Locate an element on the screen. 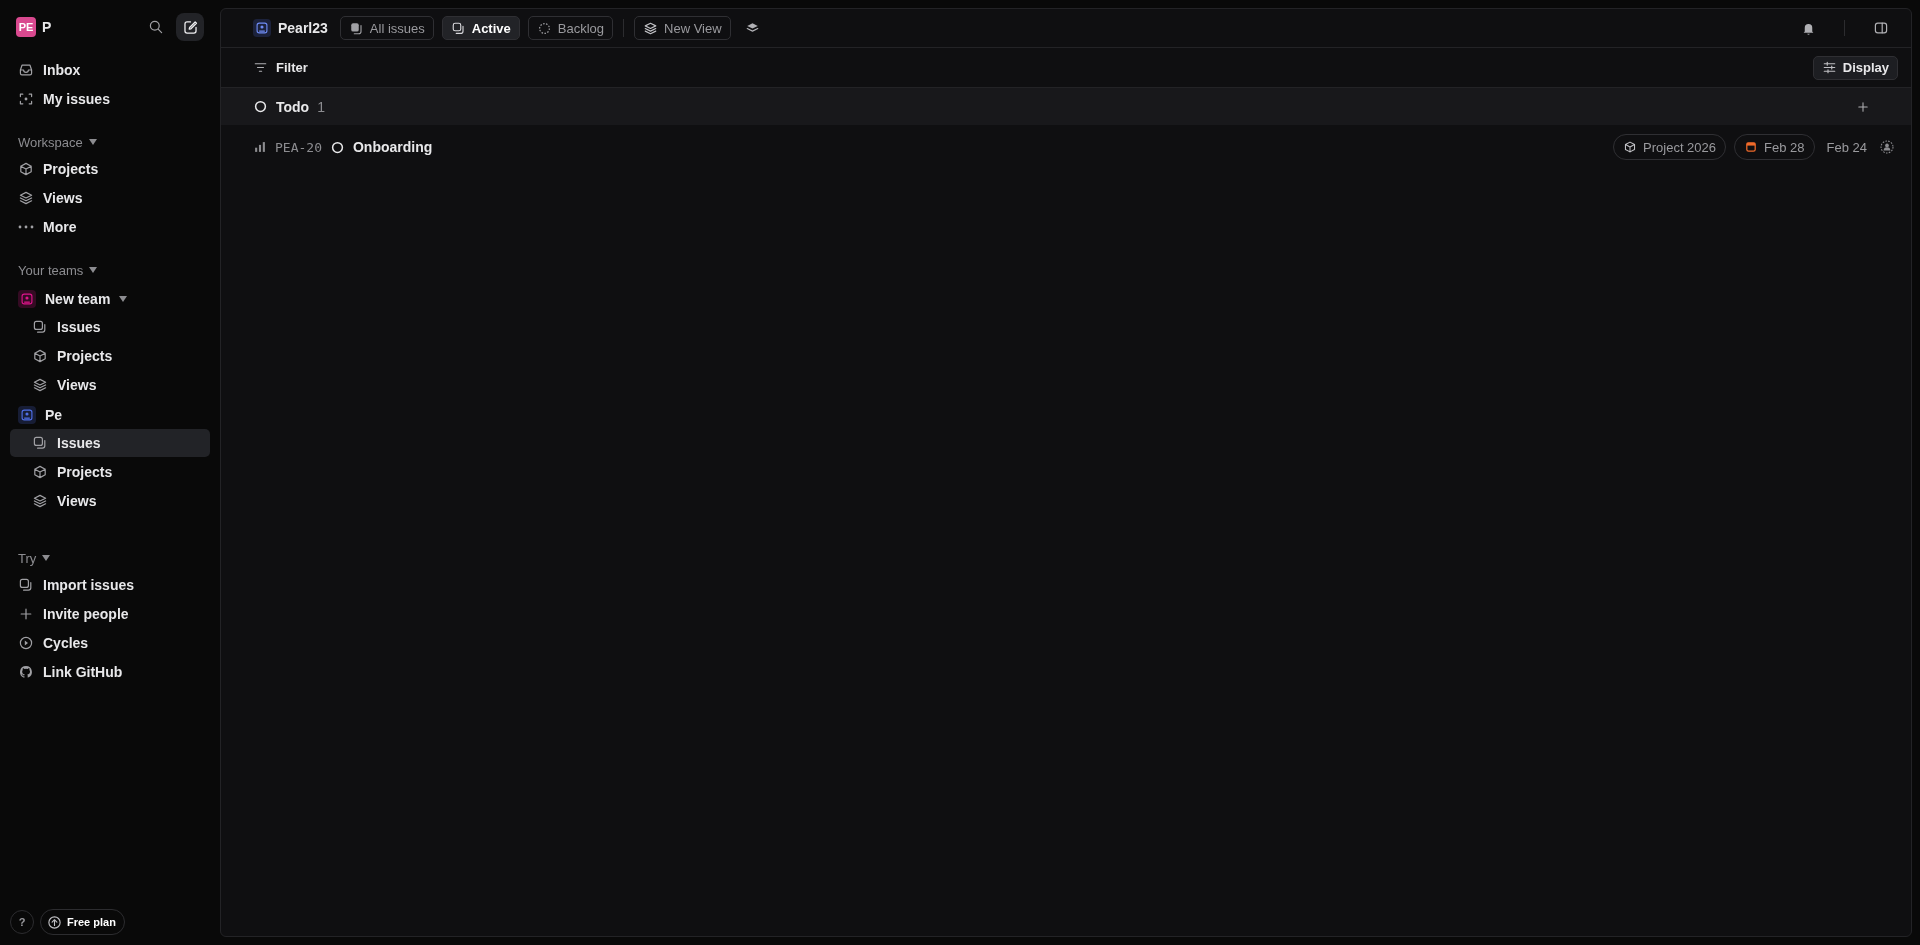  sidebar-item: Inbox is located at coordinates (110, 70).